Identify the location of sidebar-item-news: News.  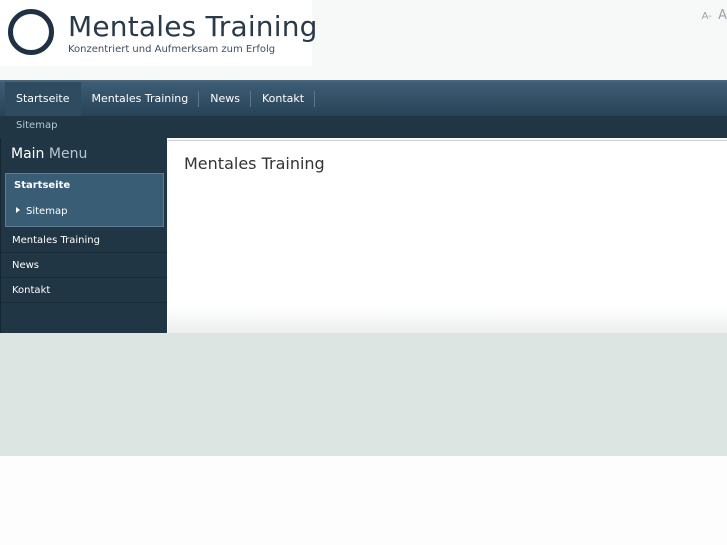
(84, 265).